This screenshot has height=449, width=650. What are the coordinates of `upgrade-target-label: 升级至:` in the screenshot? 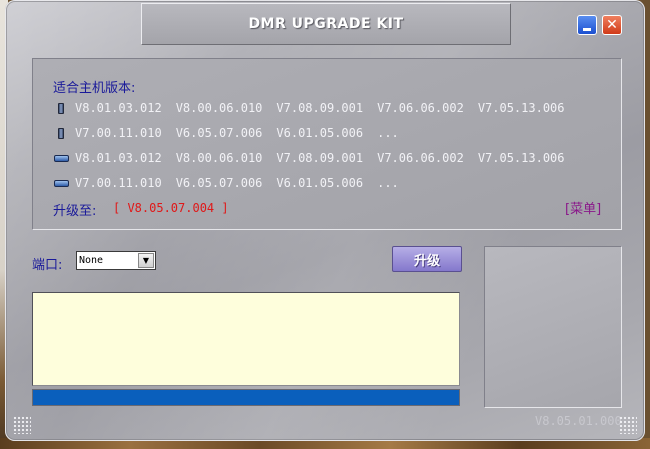 It's located at (75, 211).